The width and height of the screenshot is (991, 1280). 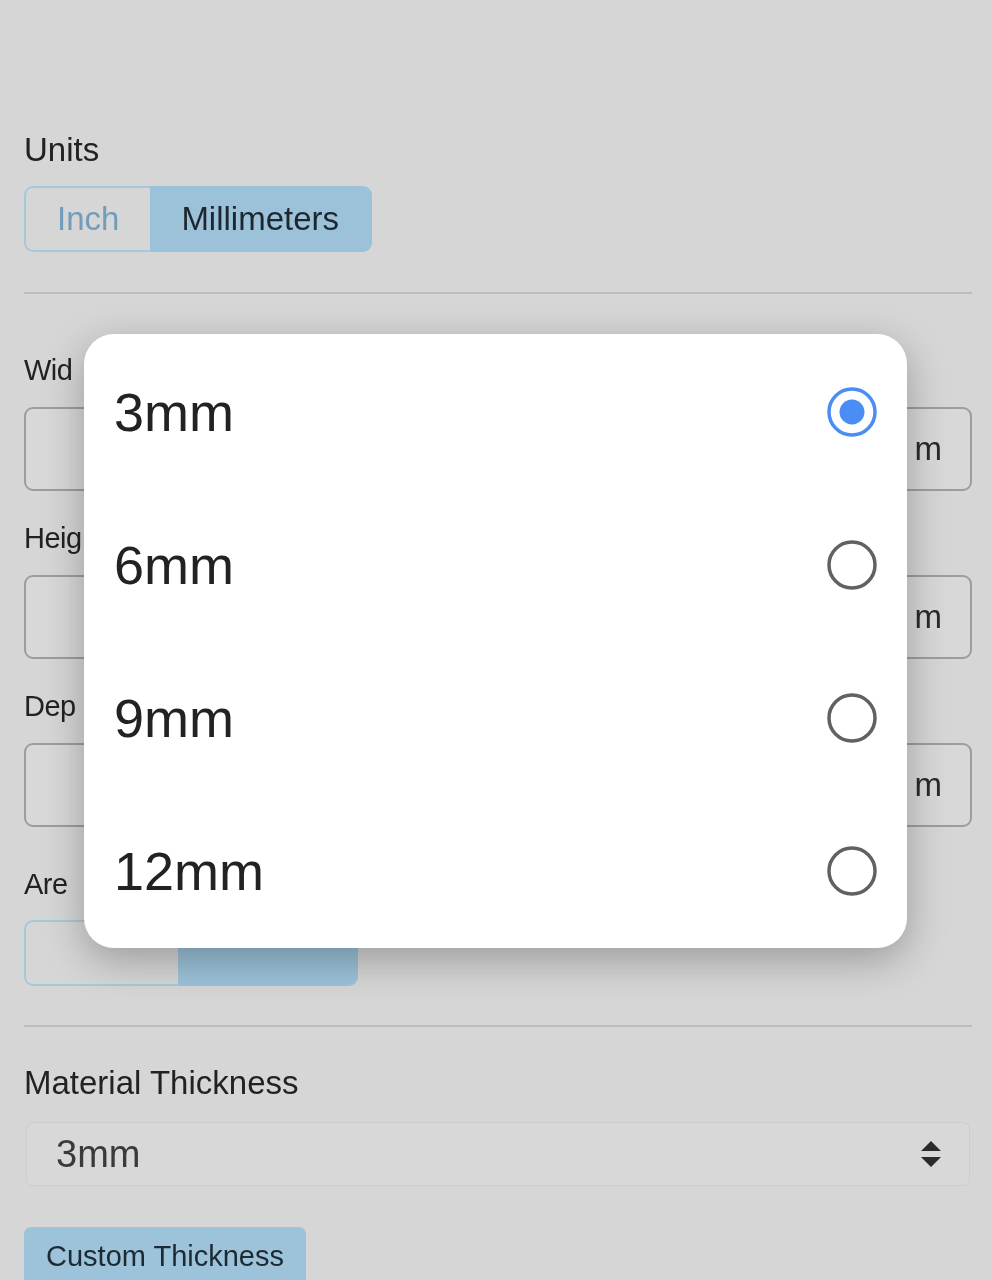 What do you see at coordinates (495, 717) in the screenshot?
I see `thickness-option: 9mm` at bounding box center [495, 717].